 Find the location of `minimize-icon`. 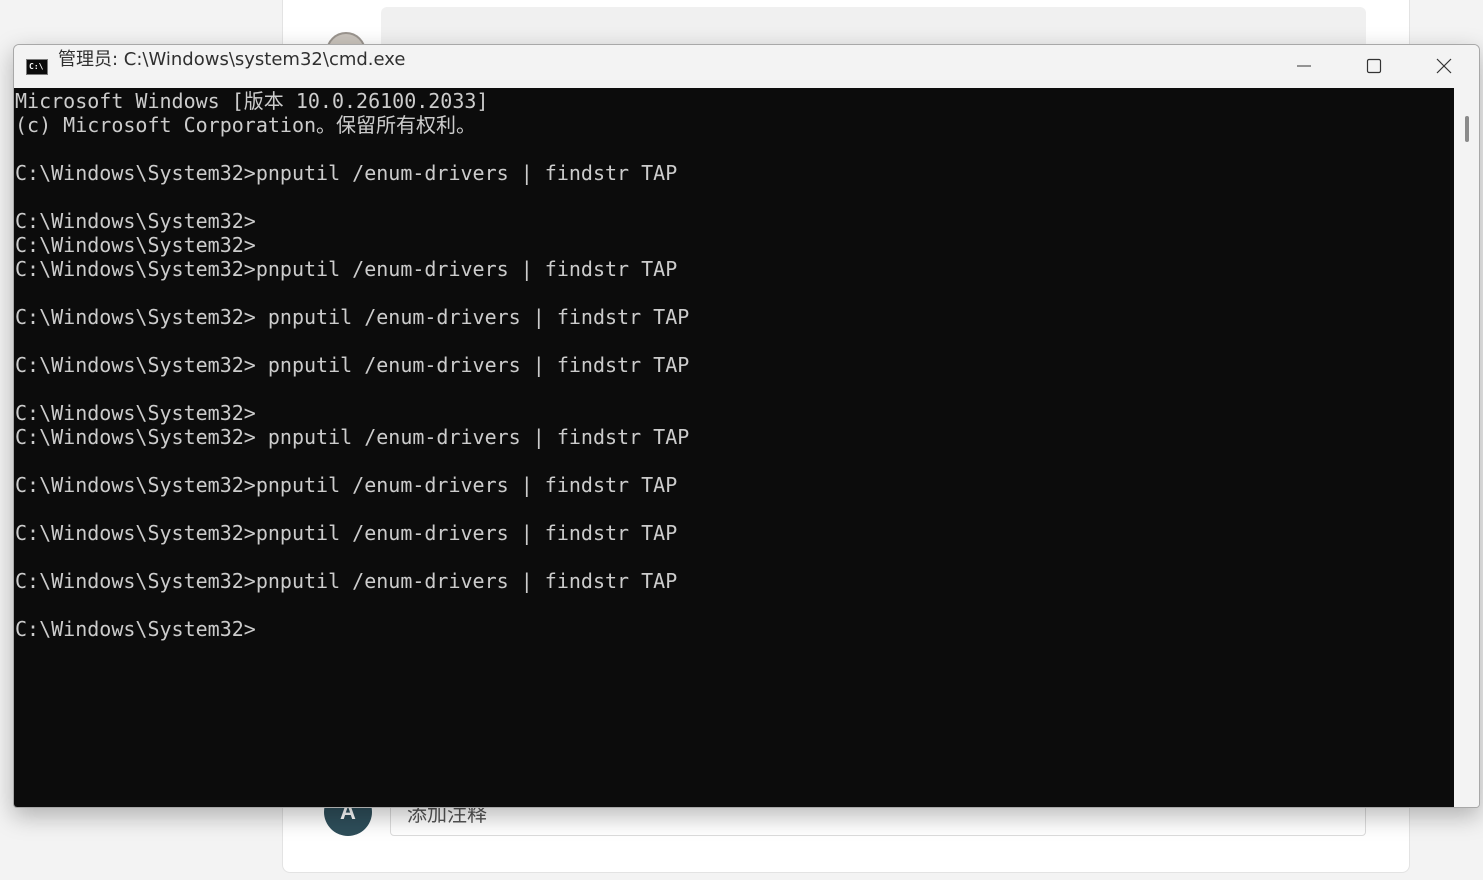

minimize-icon is located at coordinates (1304, 66).